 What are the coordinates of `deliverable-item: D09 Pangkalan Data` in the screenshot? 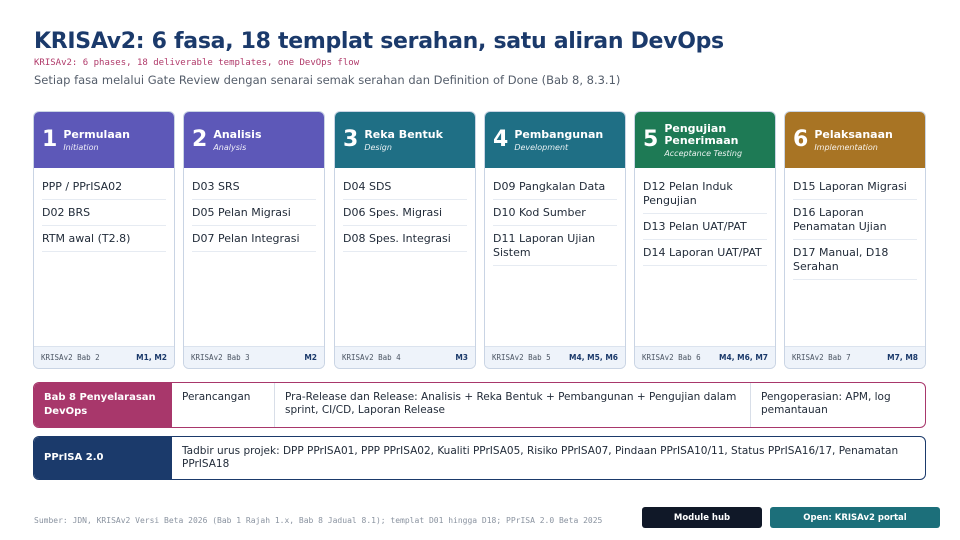 It's located at (555, 187).